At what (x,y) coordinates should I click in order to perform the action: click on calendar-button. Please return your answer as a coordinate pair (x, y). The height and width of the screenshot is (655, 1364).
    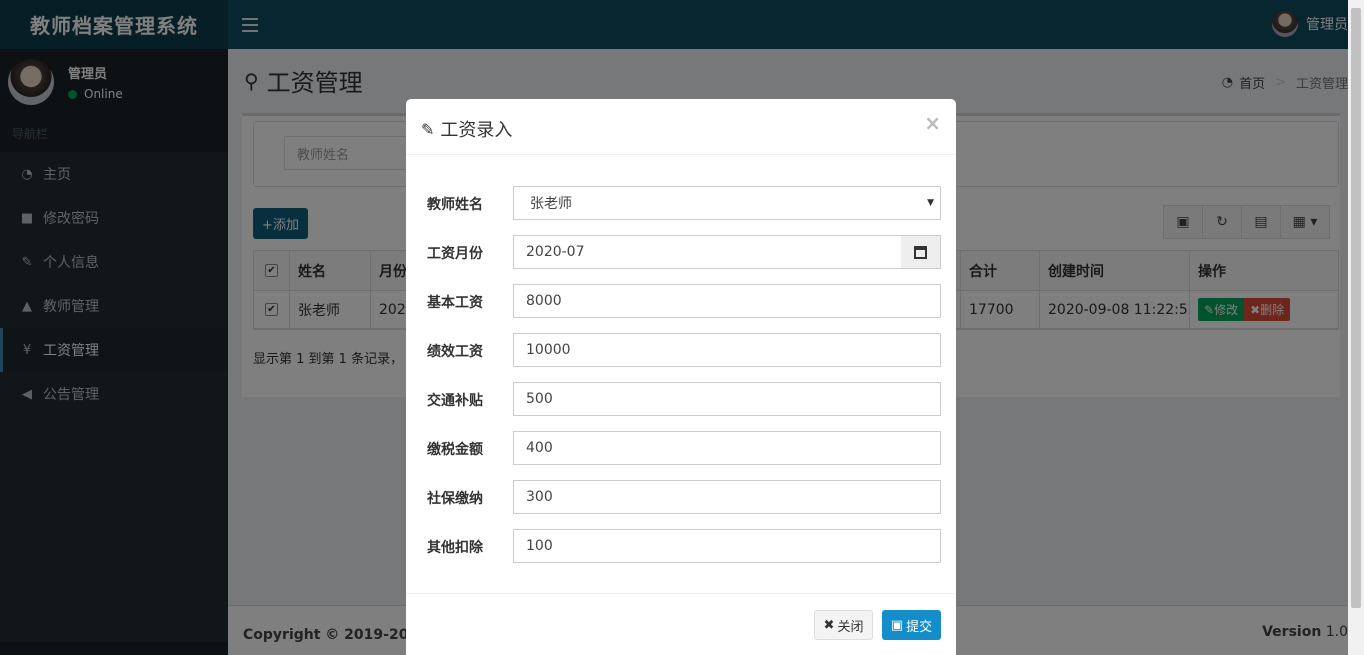
    Looking at the image, I should click on (921, 252).